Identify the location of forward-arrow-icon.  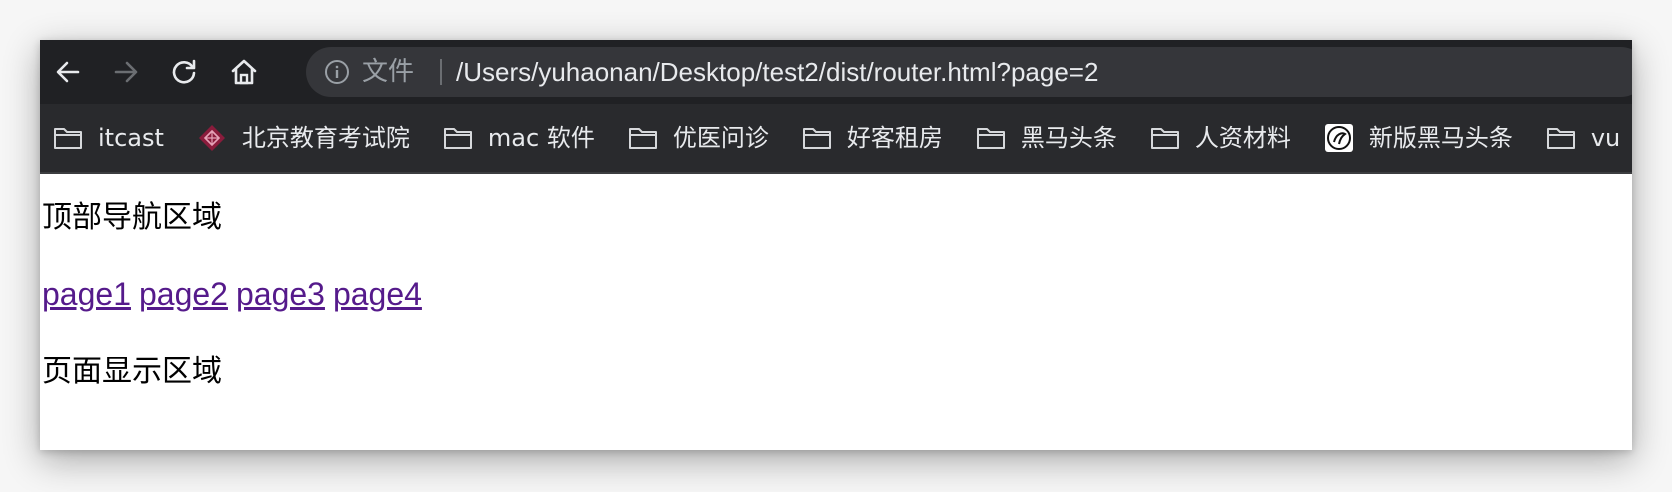
(126, 72).